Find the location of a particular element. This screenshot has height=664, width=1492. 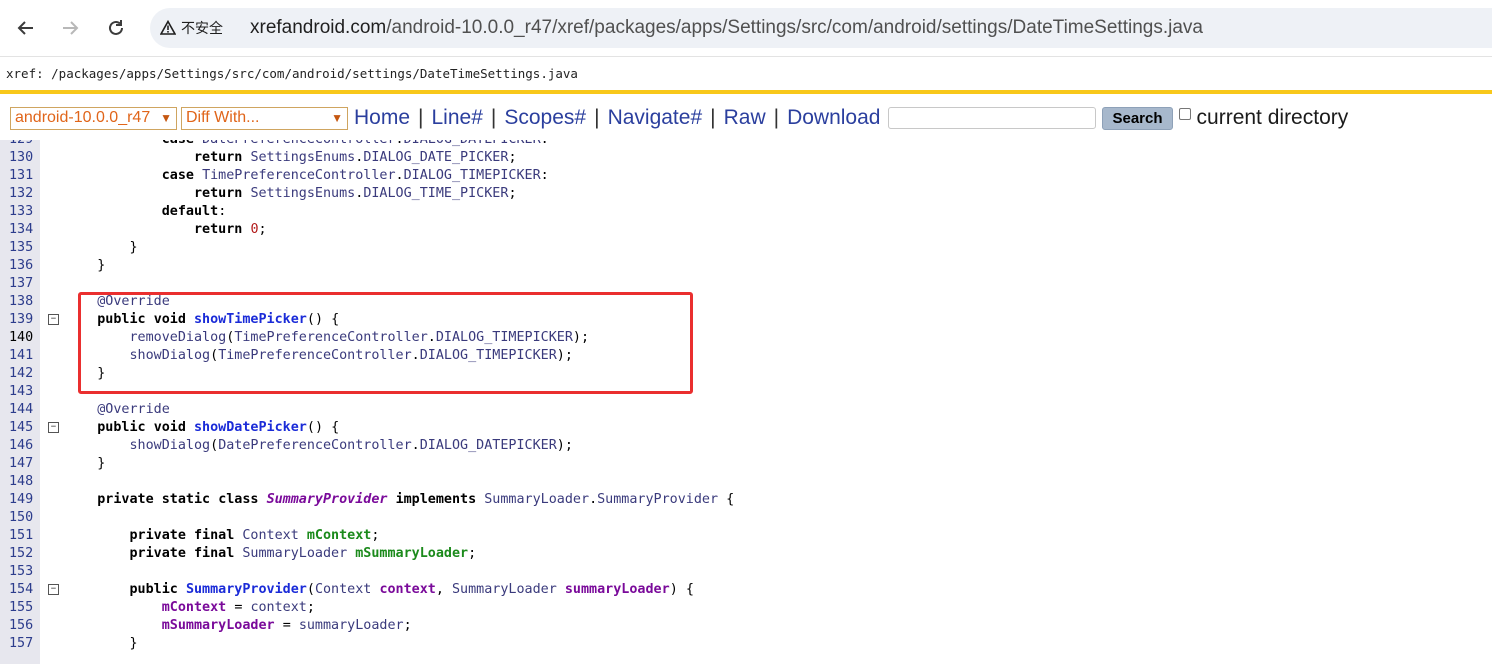

download-link: Download is located at coordinates (833, 118).